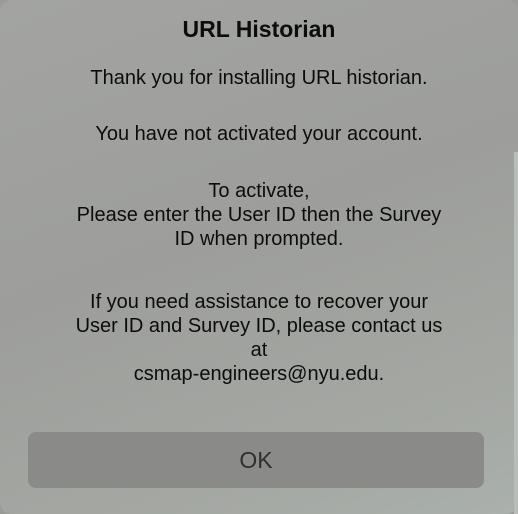 The image size is (518, 514). I want to click on assistance-line-3: at, so click(259, 350).